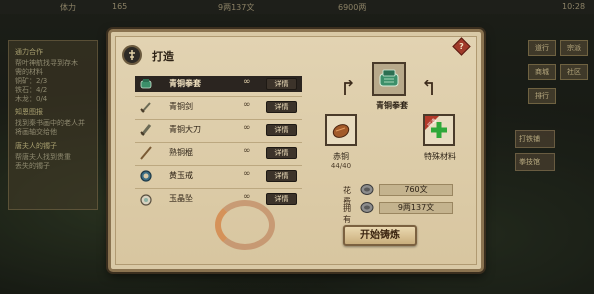  What do you see at coordinates (181, 175) in the screenshot?
I see `recipe-name: 黄玉戒` at bounding box center [181, 175].